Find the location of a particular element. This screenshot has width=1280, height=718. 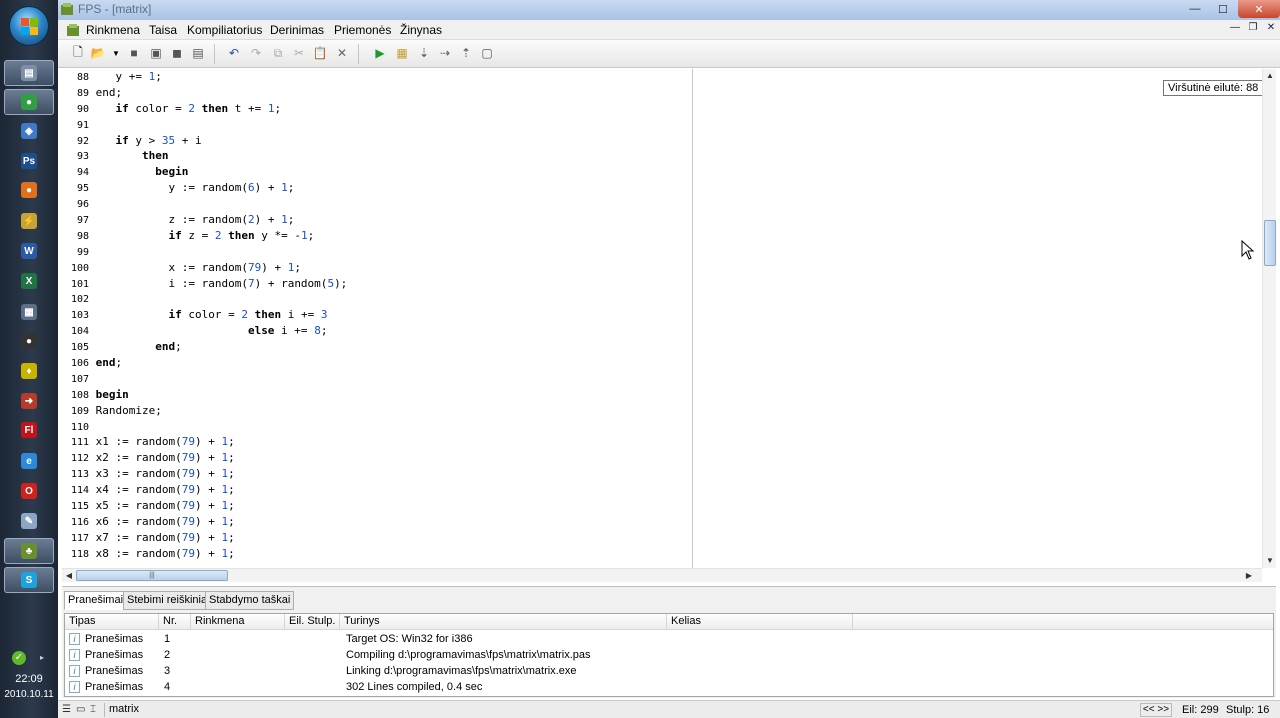

open-folder-icon: 📂 is located at coordinates (98, 53).